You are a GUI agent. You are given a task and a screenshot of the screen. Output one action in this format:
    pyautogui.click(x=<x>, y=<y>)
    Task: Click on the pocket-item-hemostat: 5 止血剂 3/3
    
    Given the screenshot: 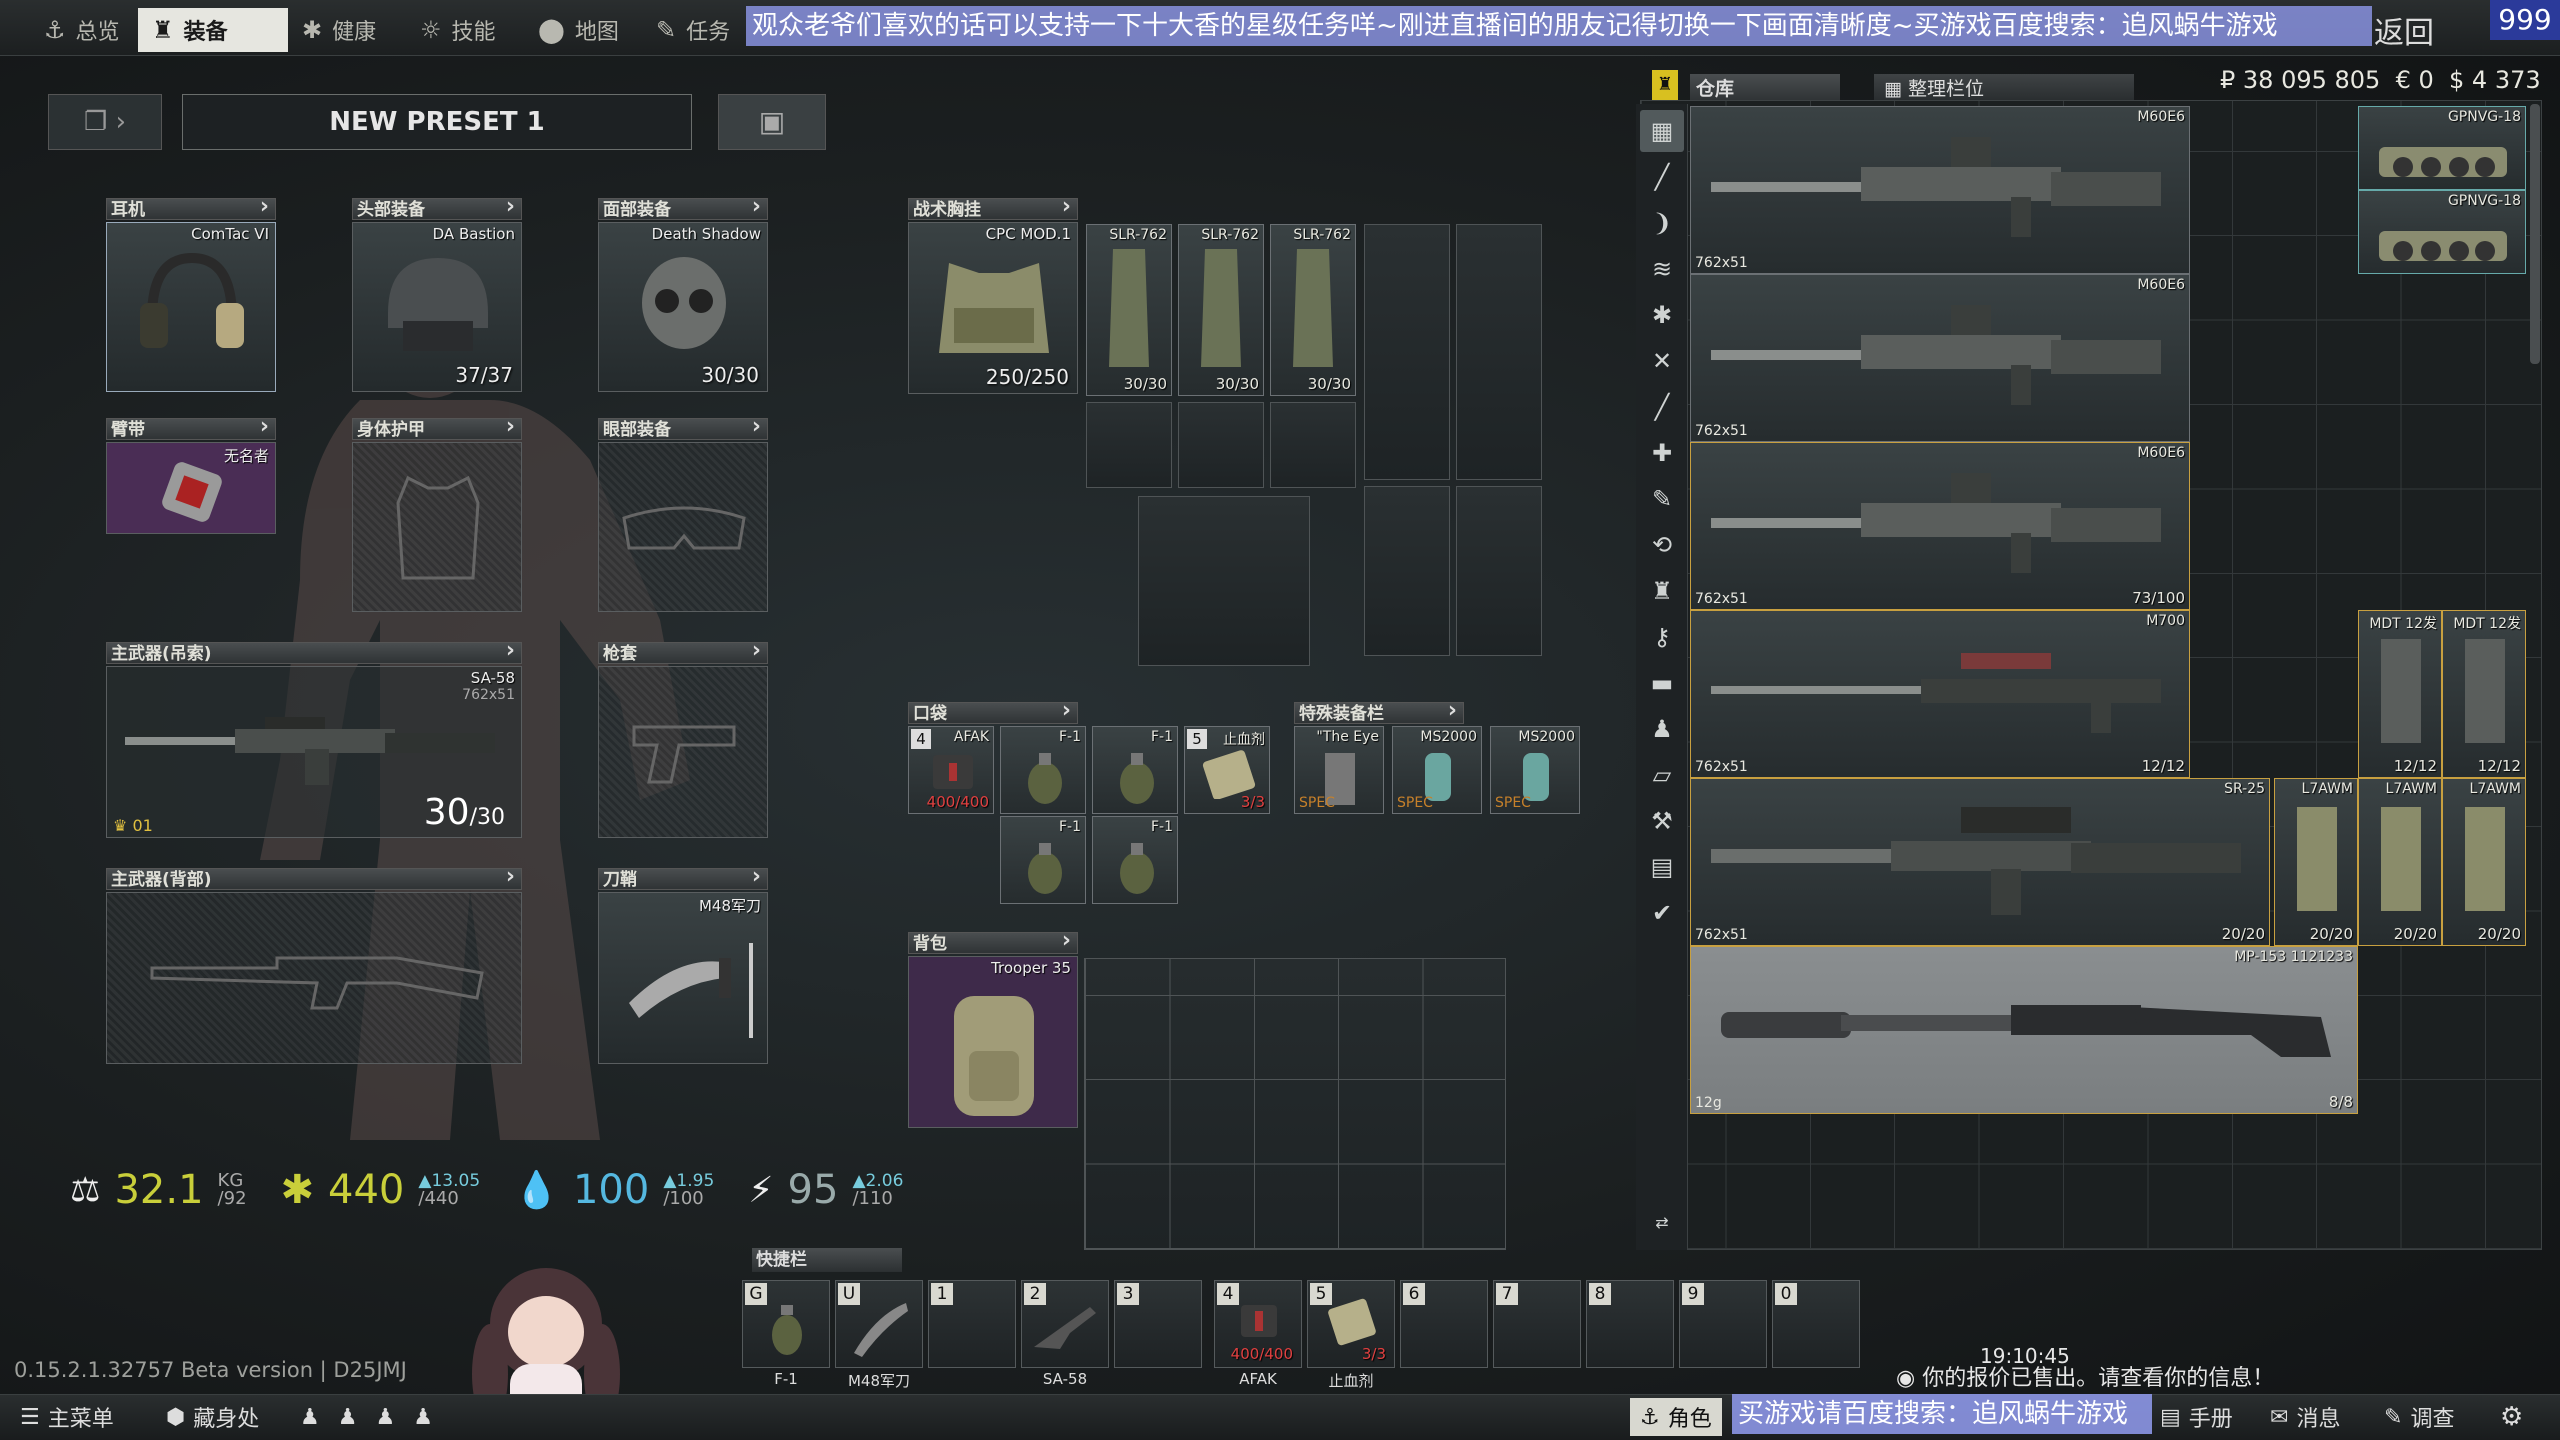 What is the action you would take?
    pyautogui.click(x=1227, y=770)
    